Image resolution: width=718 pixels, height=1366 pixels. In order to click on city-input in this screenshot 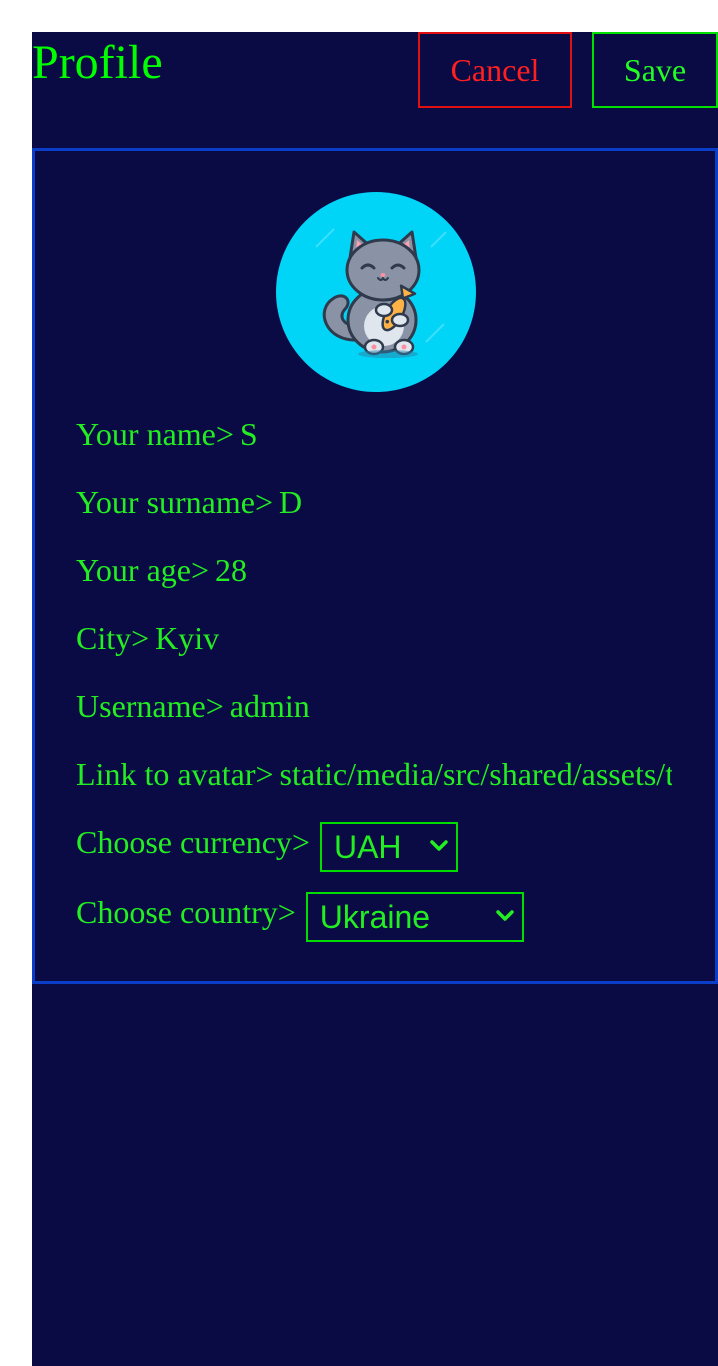, I will do `click(305, 638)`.